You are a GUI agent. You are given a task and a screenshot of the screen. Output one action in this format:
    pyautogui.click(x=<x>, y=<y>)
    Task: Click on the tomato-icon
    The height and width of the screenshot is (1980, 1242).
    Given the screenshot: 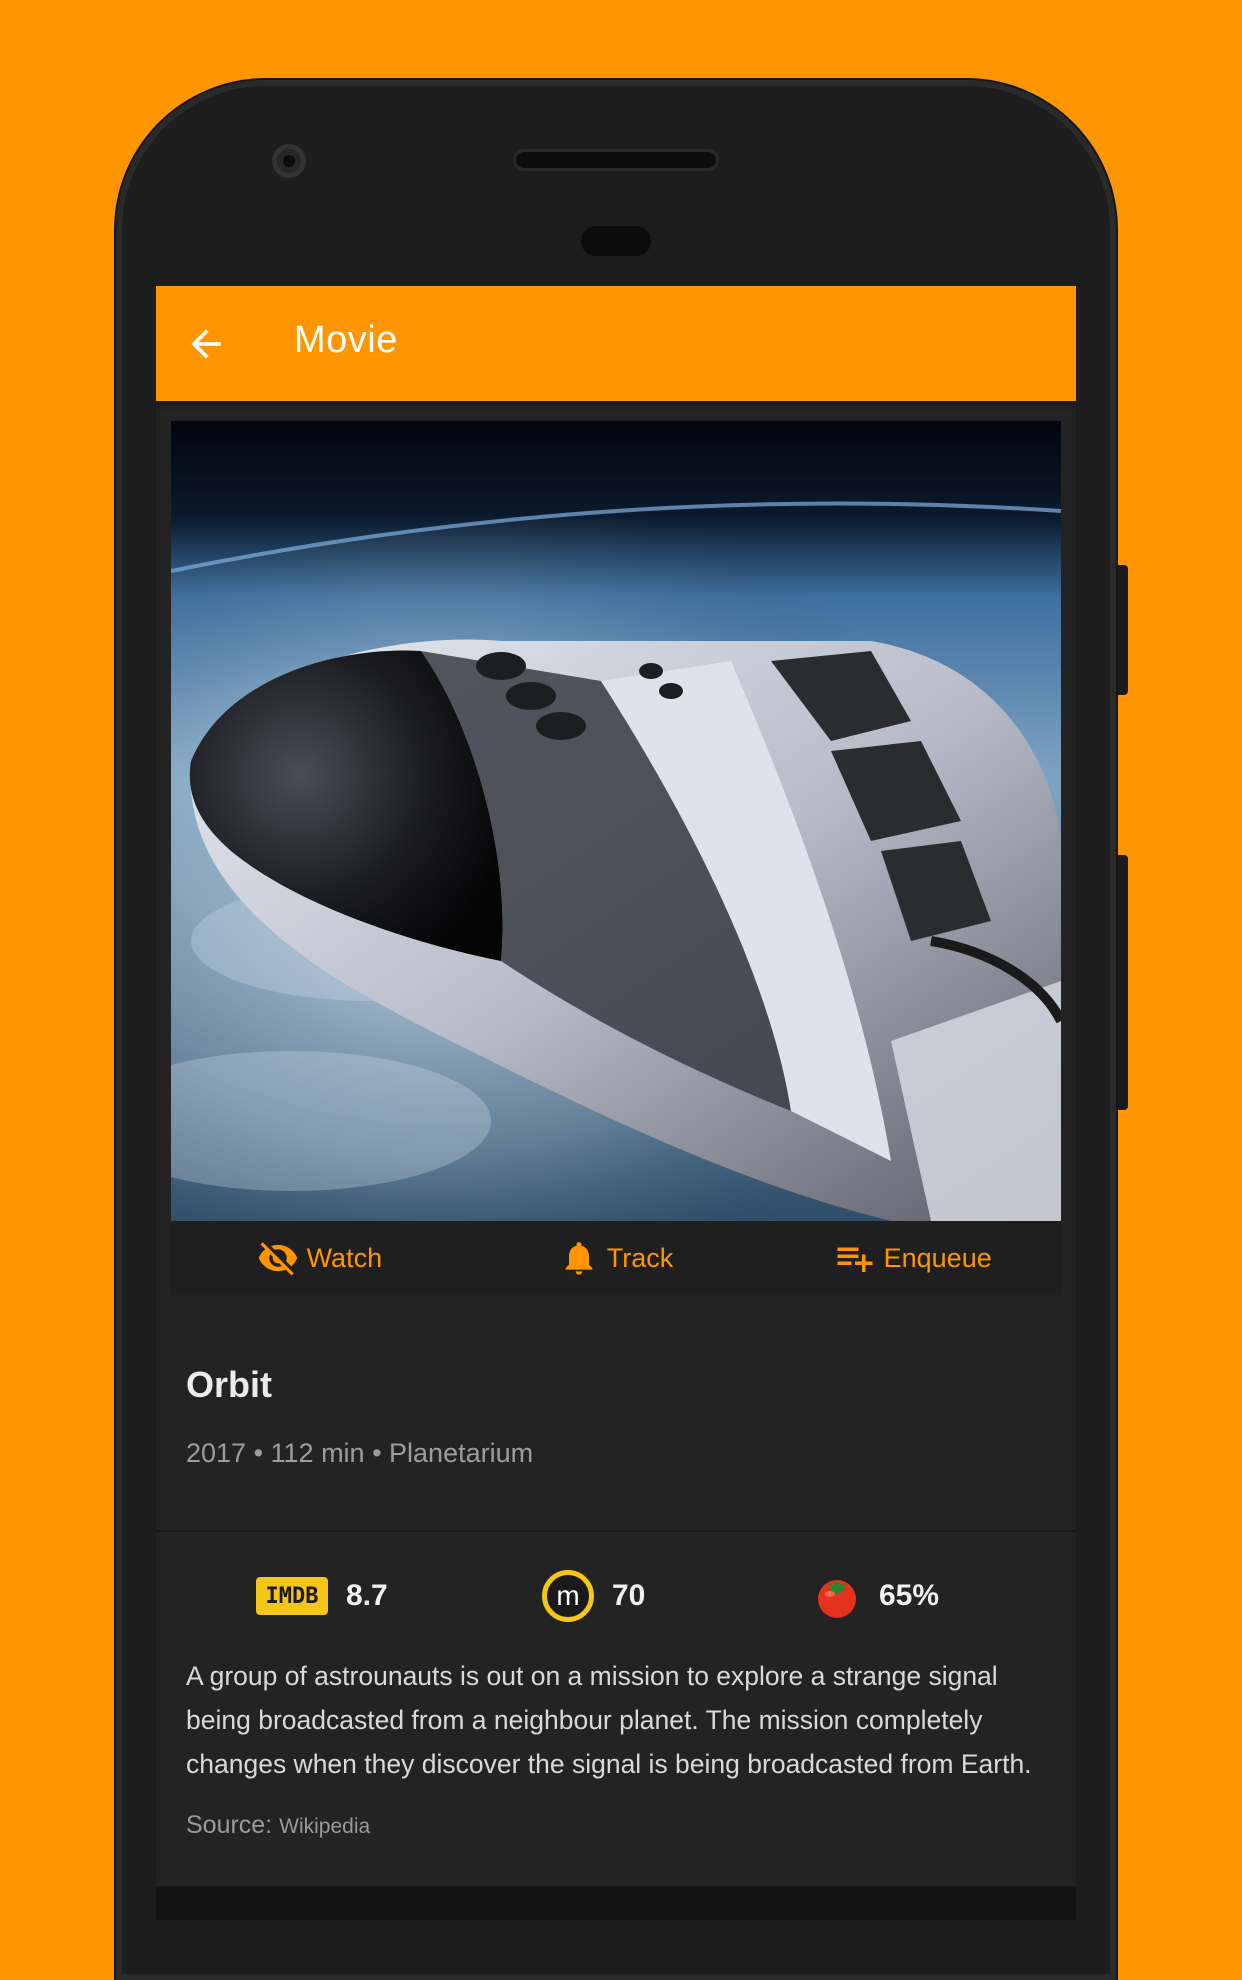 What is the action you would take?
    pyautogui.click(x=837, y=1599)
    